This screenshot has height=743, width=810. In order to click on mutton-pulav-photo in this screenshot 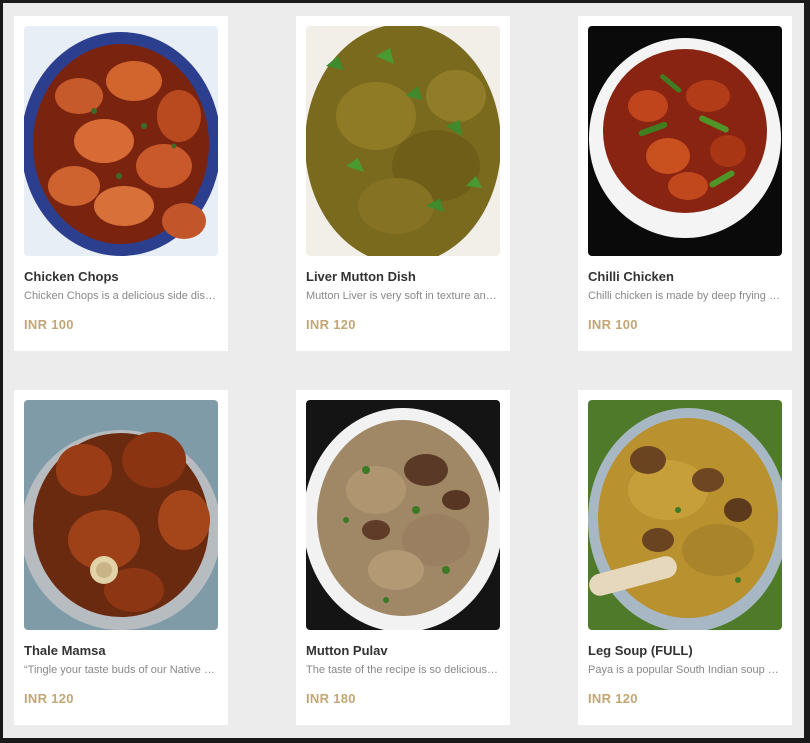, I will do `click(403, 515)`.